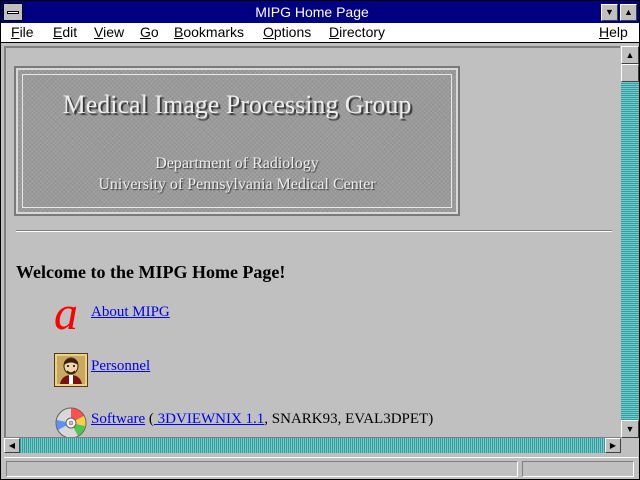 This screenshot has width=640, height=480. Describe the element at coordinates (114, 32) in the screenshot. I see `menu-view-label: iew` at that location.